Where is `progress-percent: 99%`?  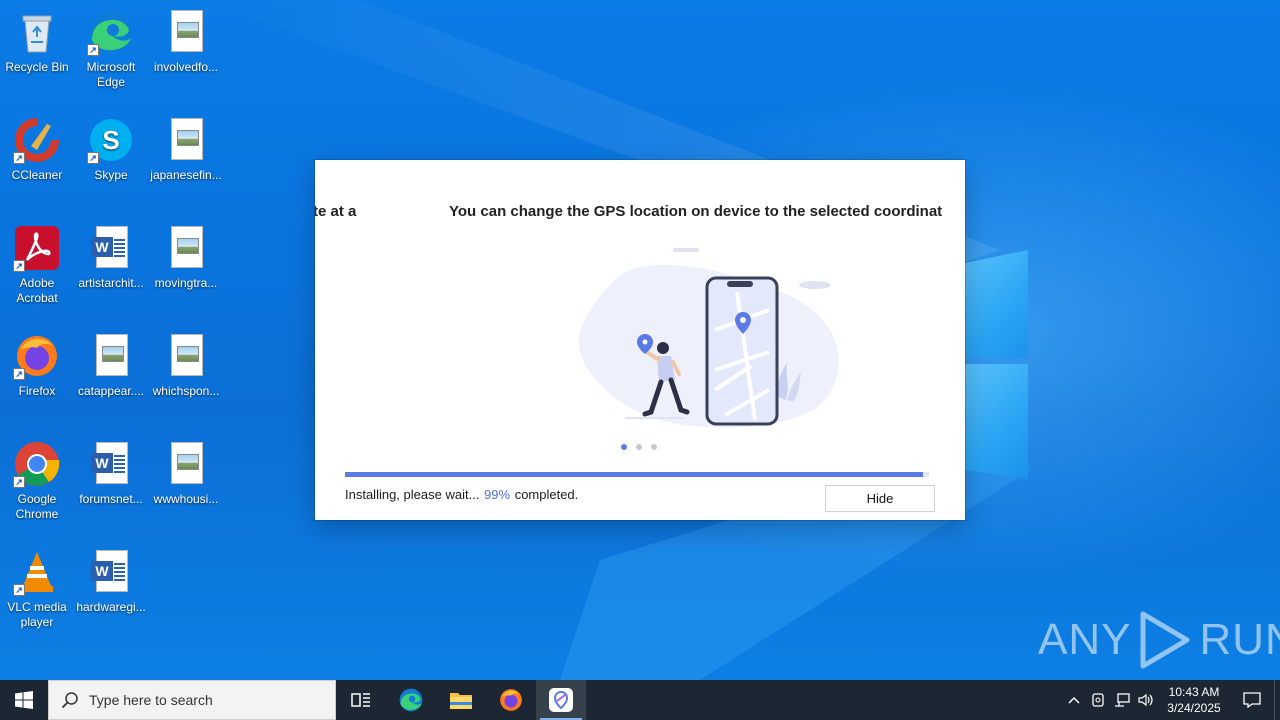 progress-percent: 99% is located at coordinates (497, 494).